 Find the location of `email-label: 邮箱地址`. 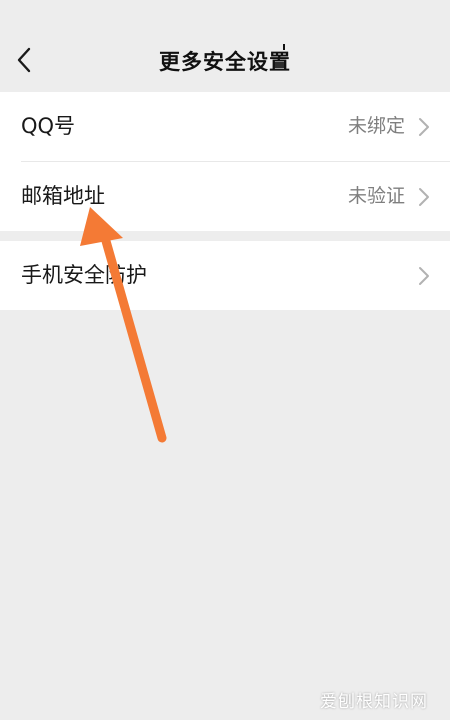

email-label: 邮箱地址 is located at coordinates (63, 196).